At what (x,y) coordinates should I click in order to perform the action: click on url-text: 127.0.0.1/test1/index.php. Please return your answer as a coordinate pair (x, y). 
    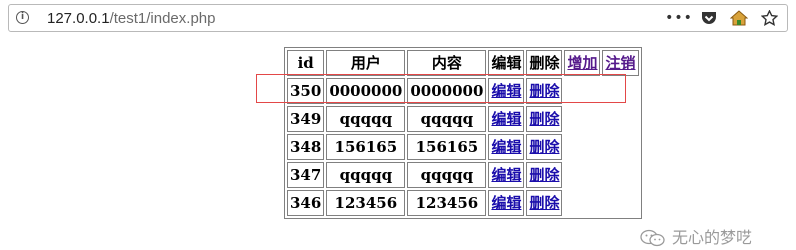
    Looking at the image, I should click on (131, 18).